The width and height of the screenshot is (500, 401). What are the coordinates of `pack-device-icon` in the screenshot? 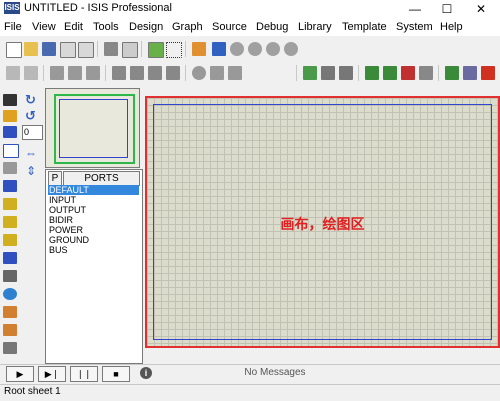 It's located at (235, 73).